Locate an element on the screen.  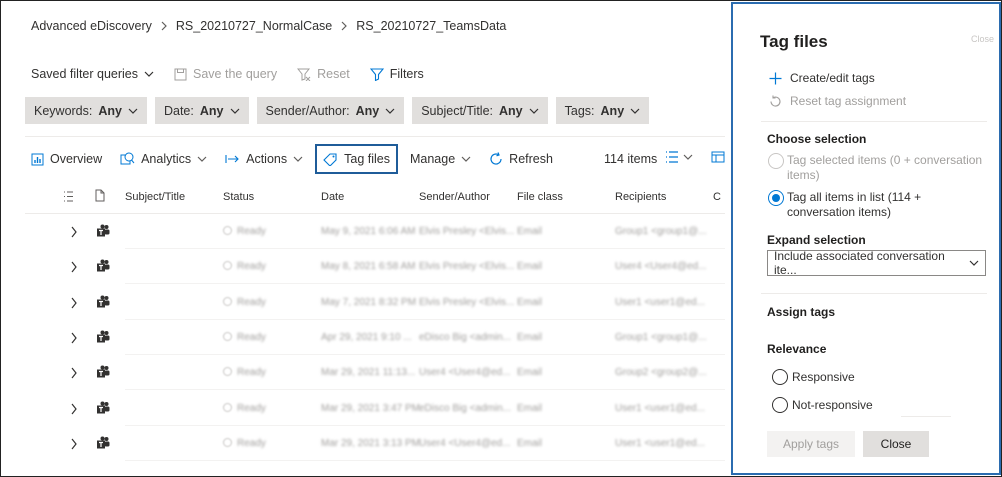
overview-button: Overview is located at coordinates (66, 159).